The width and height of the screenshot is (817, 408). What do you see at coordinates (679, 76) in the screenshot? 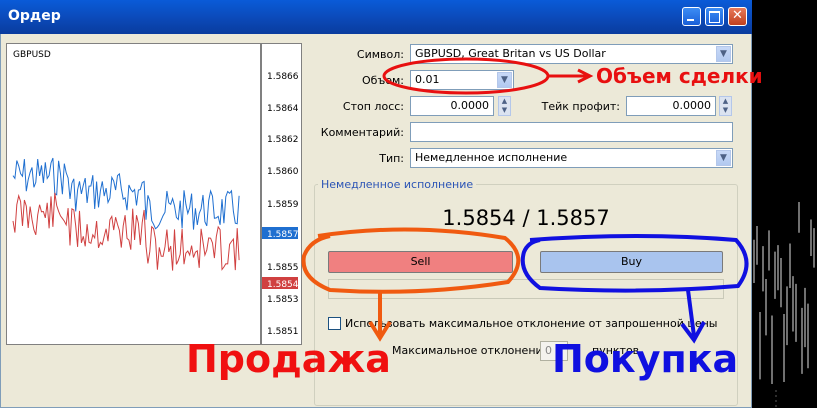
I see `volume-annotation: Объем сделки` at bounding box center [679, 76].